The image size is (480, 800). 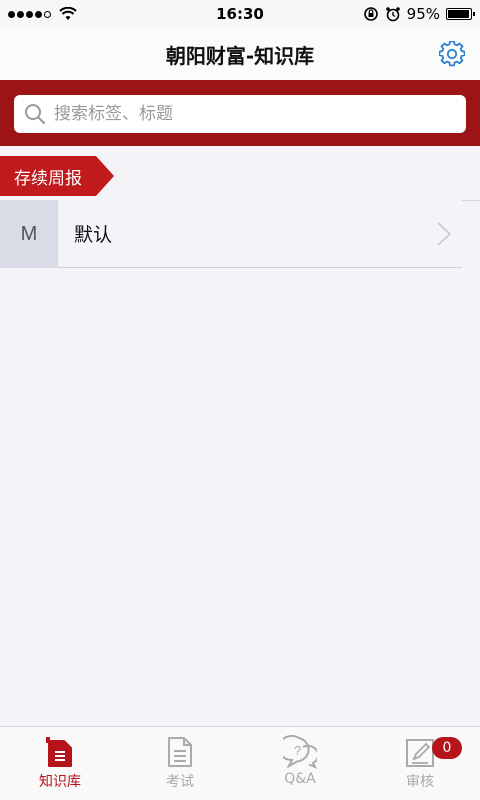 What do you see at coordinates (60, 782) in the screenshot?
I see `tab-label: 知识库` at bounding box center [60, 782].